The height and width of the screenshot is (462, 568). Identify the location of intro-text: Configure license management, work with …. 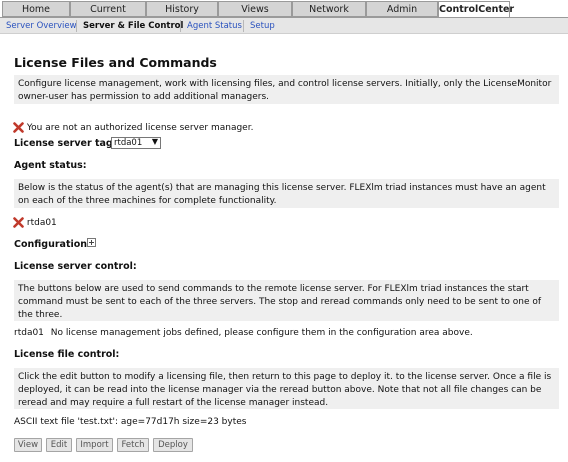
(285, 90).